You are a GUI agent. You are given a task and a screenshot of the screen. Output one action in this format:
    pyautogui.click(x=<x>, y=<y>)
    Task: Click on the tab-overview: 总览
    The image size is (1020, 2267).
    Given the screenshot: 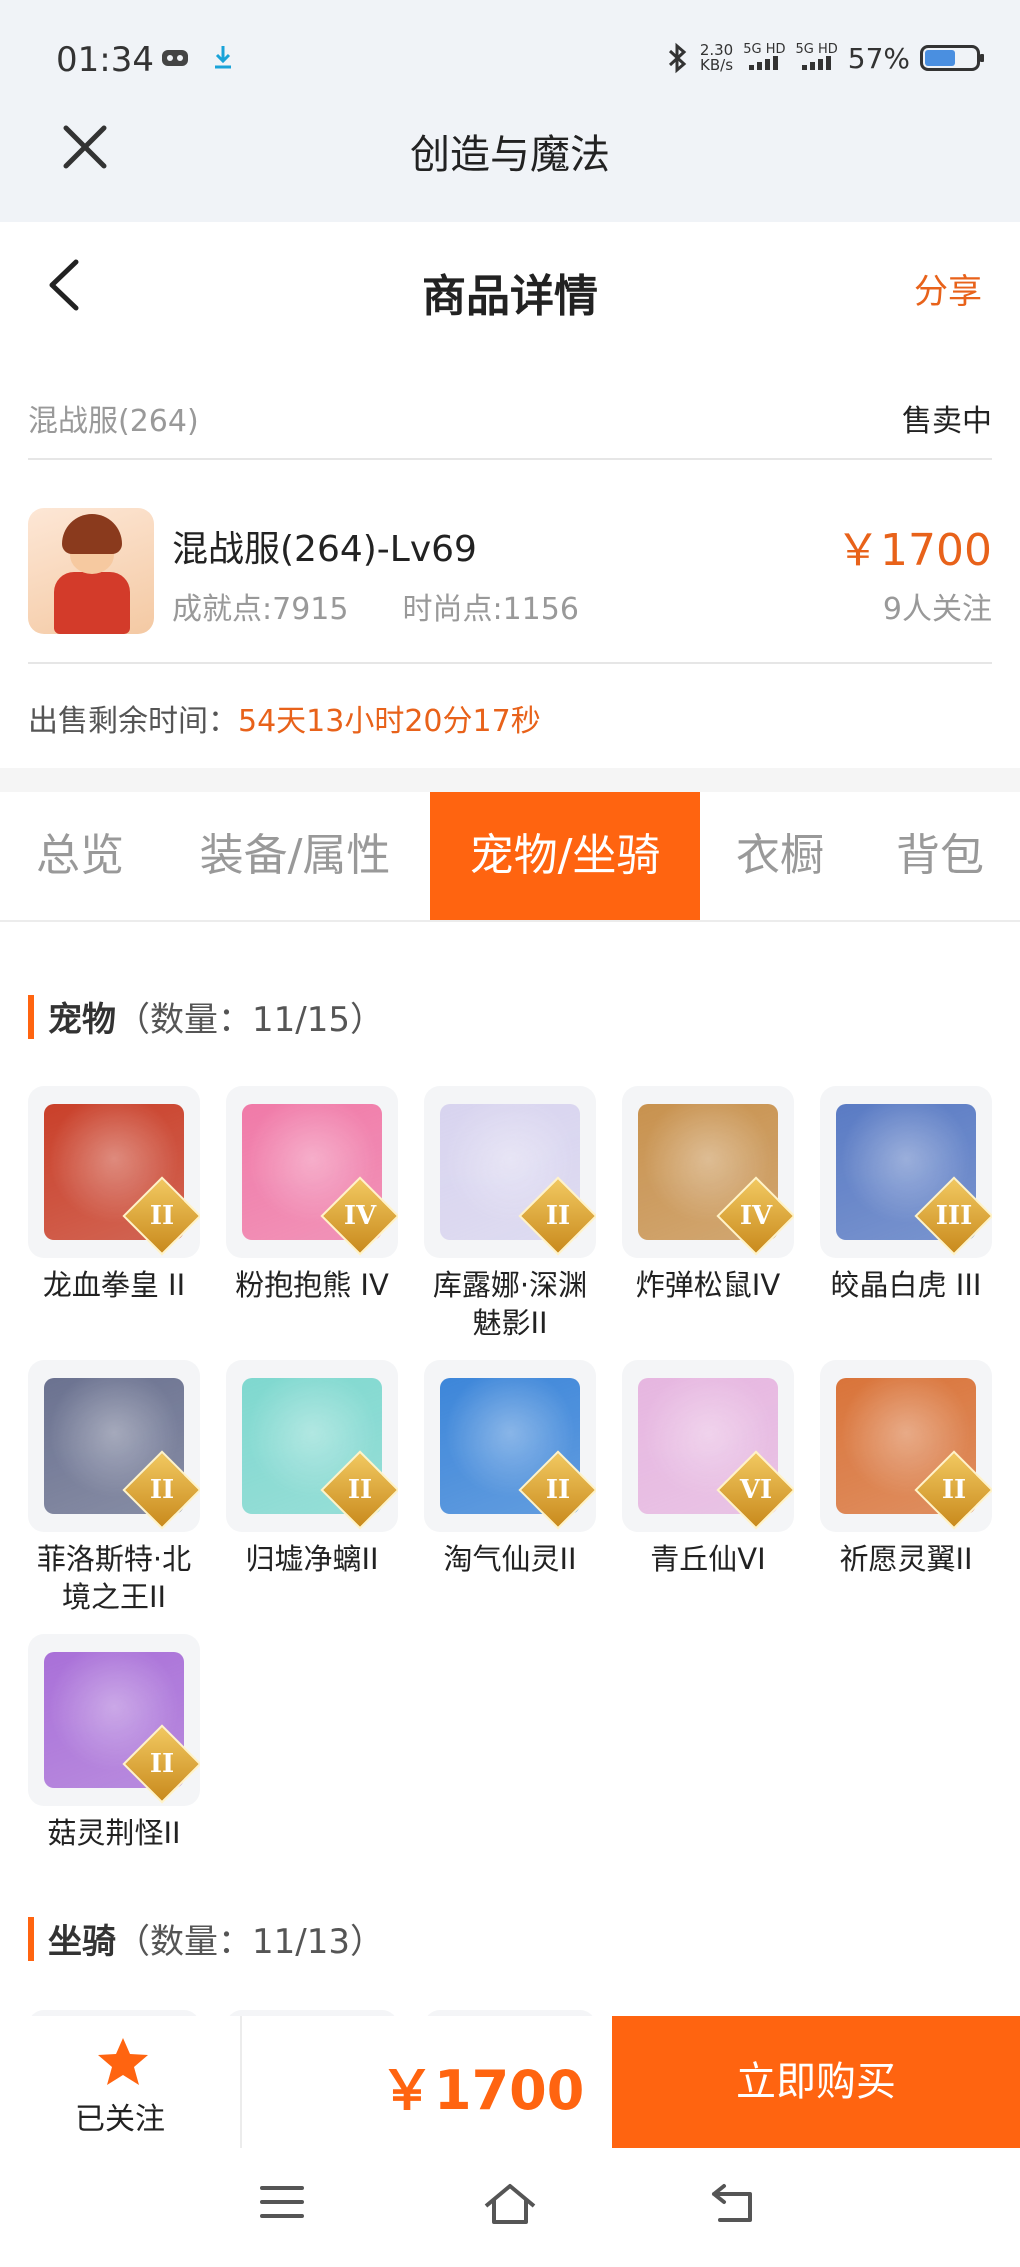 What is the action you would take?
    pyautogui.click(x=80, y=856)
    